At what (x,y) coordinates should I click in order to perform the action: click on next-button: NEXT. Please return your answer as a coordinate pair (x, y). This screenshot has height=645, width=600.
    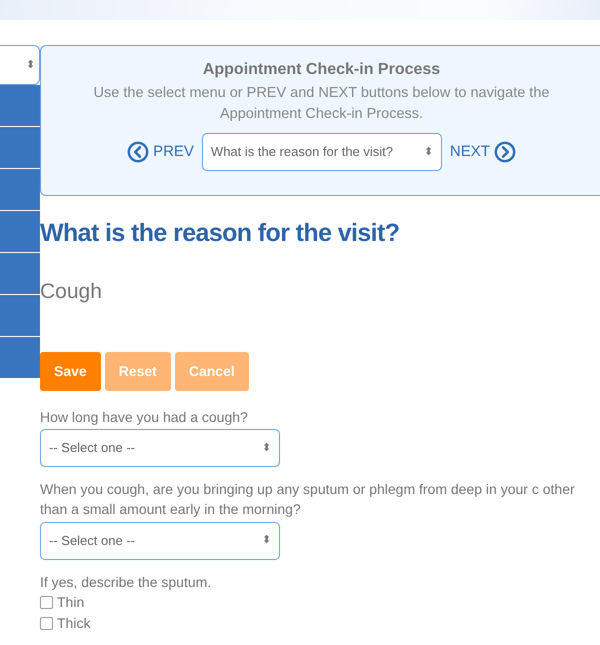
    Looking at the image, I should click on (483, 152).